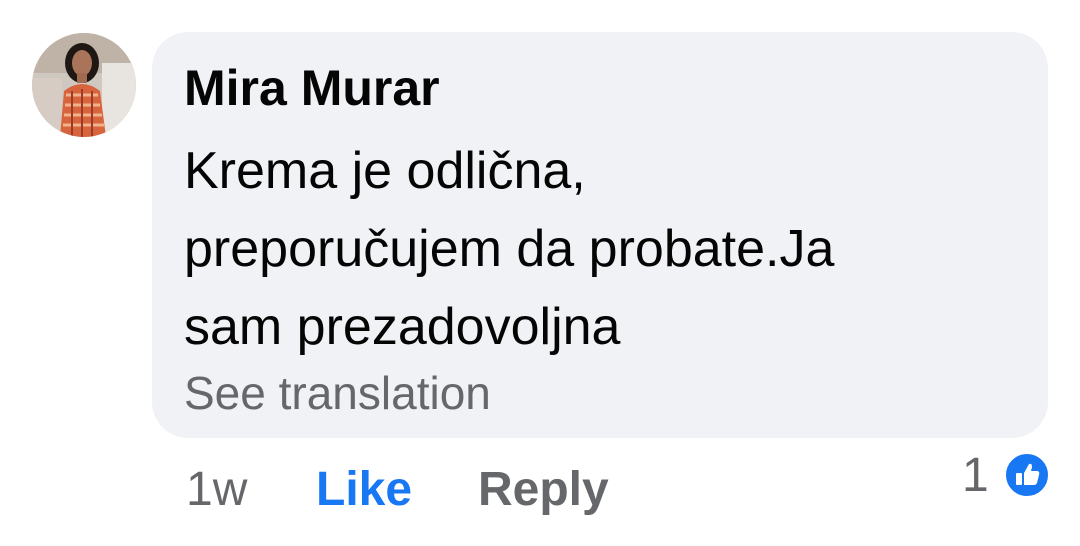  I want to click on comment-text-line: Krema je odlična,, so click(385, 171).